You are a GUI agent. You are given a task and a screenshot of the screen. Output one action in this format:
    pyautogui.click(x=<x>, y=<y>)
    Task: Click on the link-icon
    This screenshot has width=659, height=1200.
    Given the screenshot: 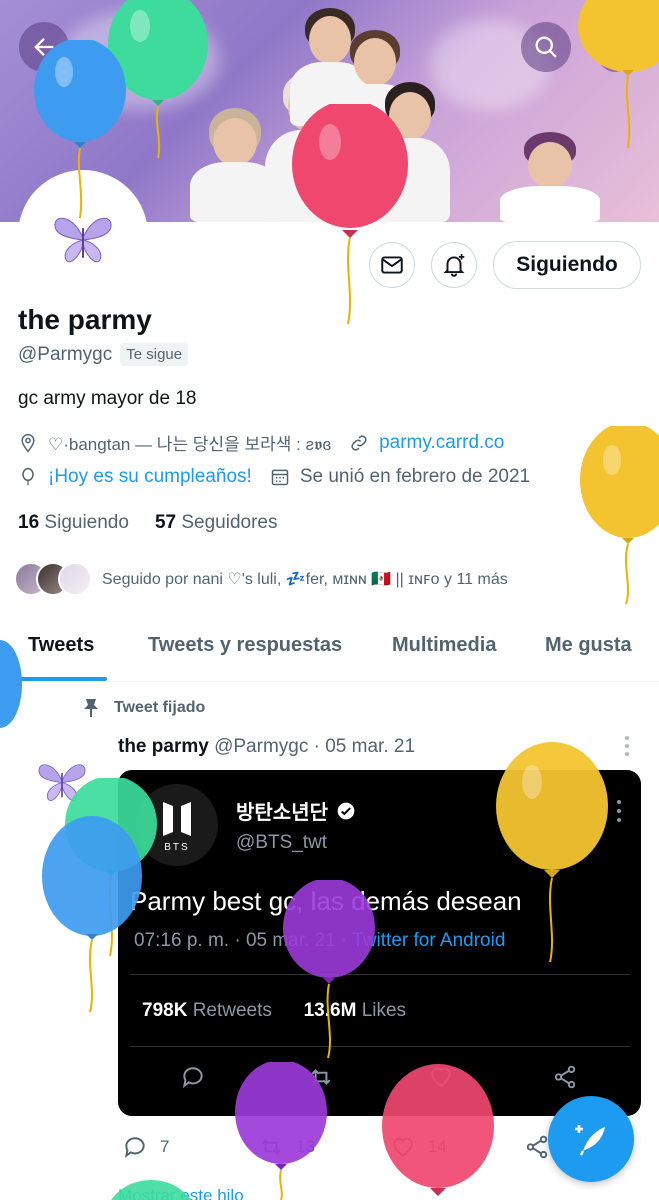 What is the action you would take?
    pyautogui.click(x=359, y=442)
    